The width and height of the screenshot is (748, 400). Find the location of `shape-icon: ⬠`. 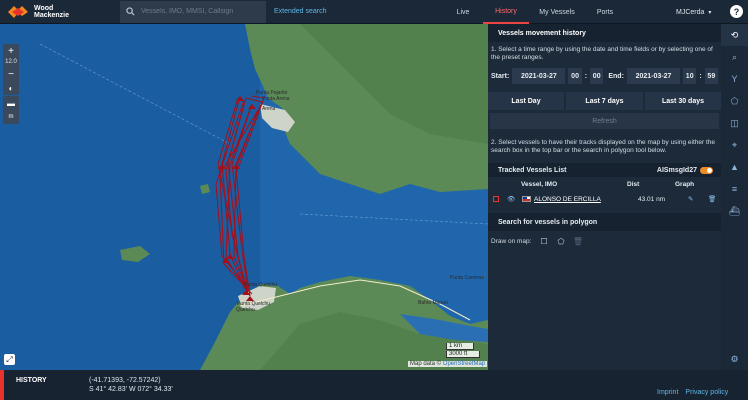

shape-icon: ⬠ is located at coordinates (734, 101).